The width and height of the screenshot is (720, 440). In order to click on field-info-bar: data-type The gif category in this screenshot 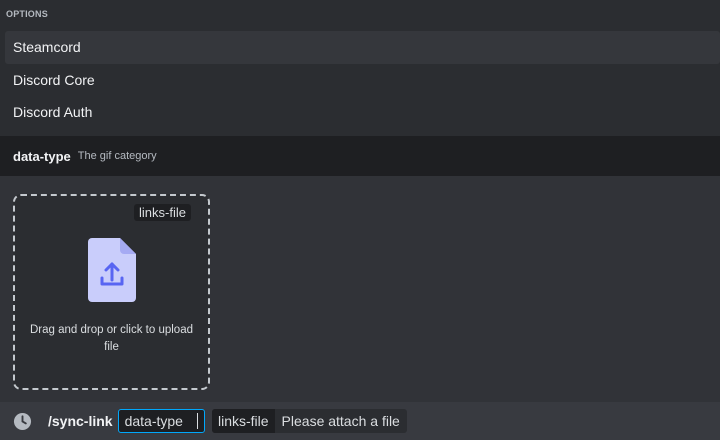, I will do `click(360, 156)`.